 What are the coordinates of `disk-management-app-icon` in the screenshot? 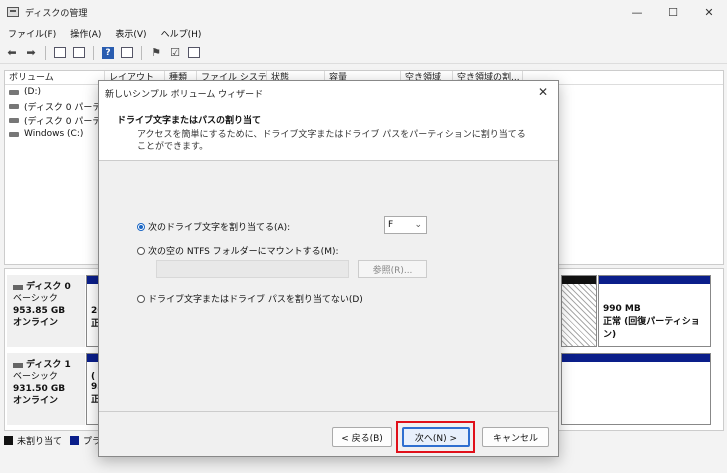 It's located at (13, 12).